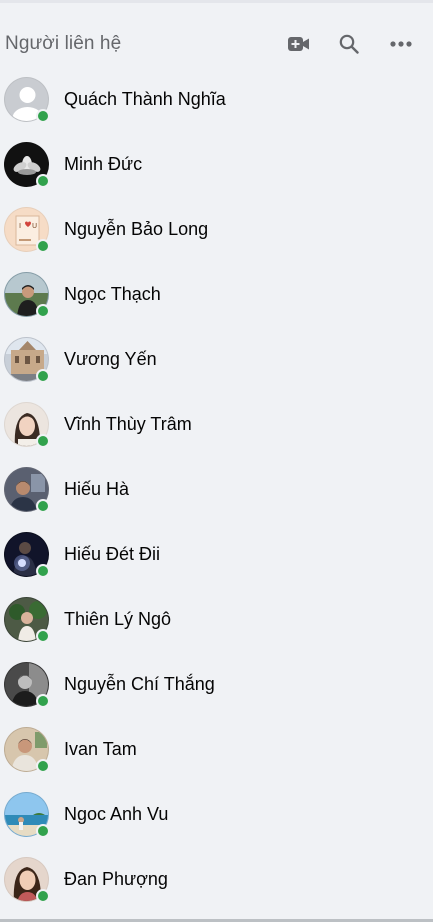 The image size is (433, 922). I want to click on more-options-button, so click(401, 44).